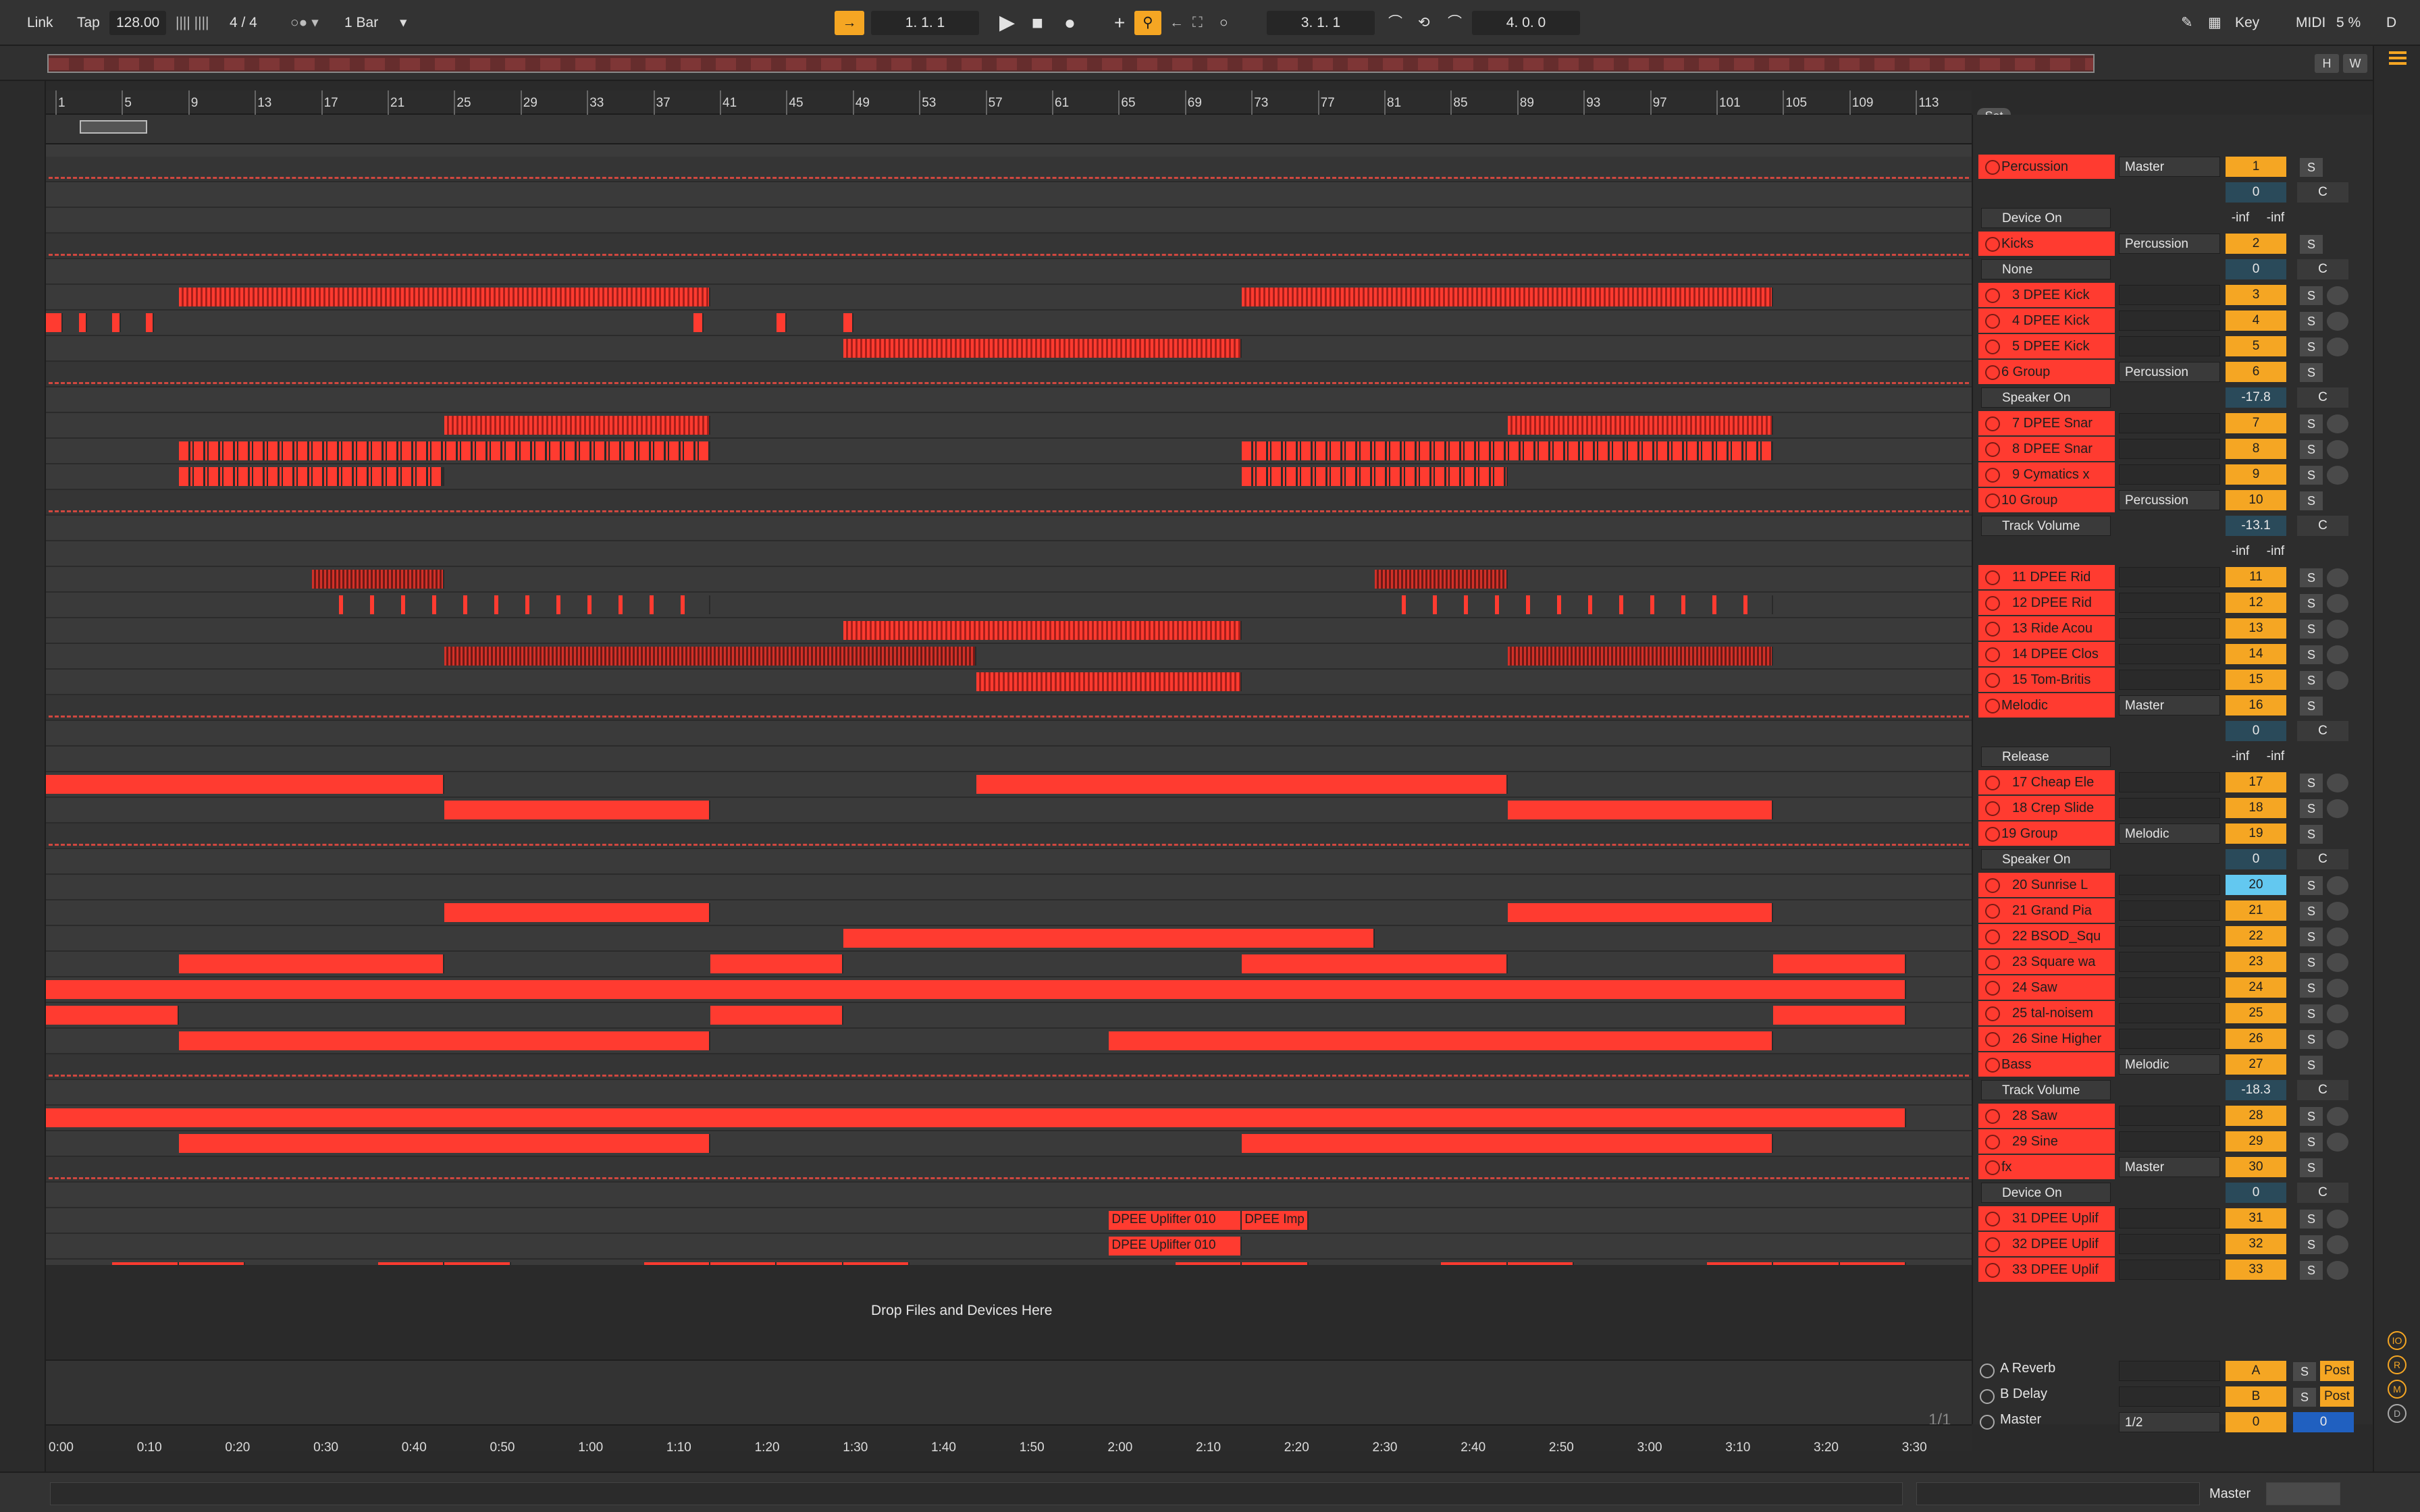 Image resolution: width=2420 pixels, height=1512 pixels. What do you see at coordinates (2256, 603) in the screenshot?
I see `track-activator: 12` at bounding box center [2256, 603].